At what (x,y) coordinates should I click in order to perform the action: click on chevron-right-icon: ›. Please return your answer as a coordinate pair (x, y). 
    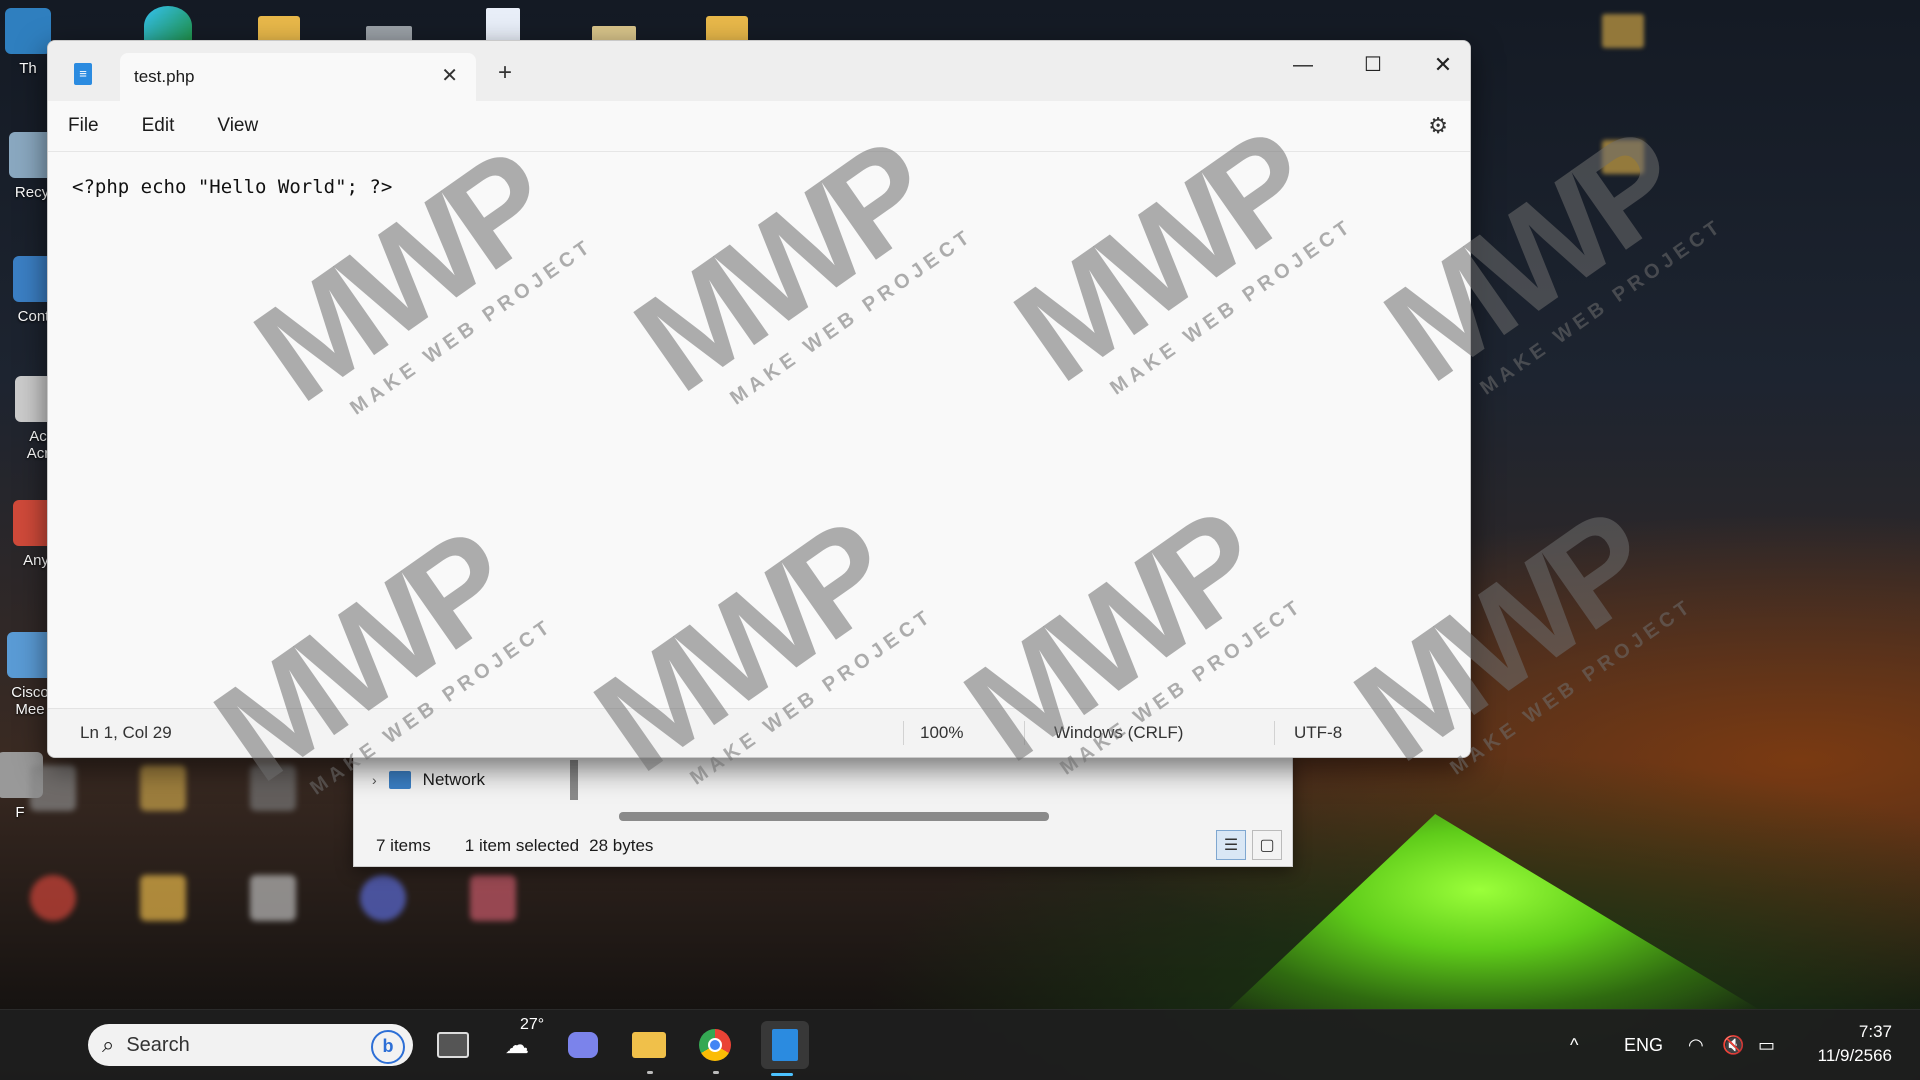
    Looking at the image, I should click on (374, 780).